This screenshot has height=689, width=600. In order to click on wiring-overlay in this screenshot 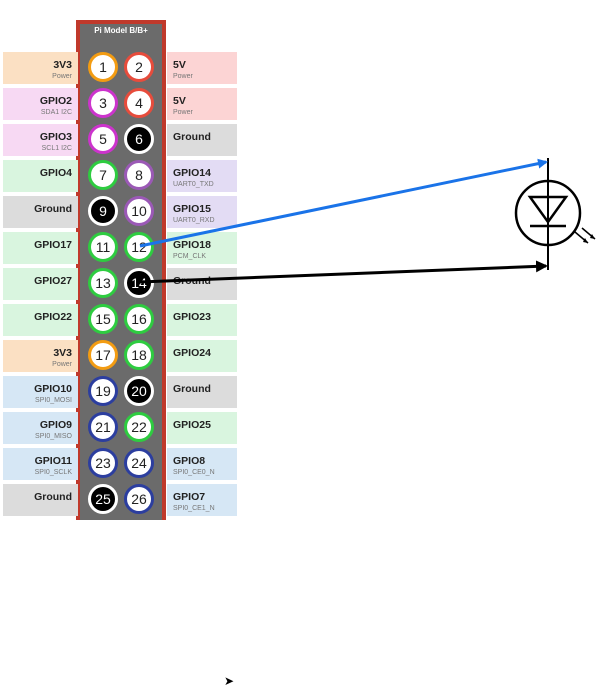, I will do `click(367, 221)`.